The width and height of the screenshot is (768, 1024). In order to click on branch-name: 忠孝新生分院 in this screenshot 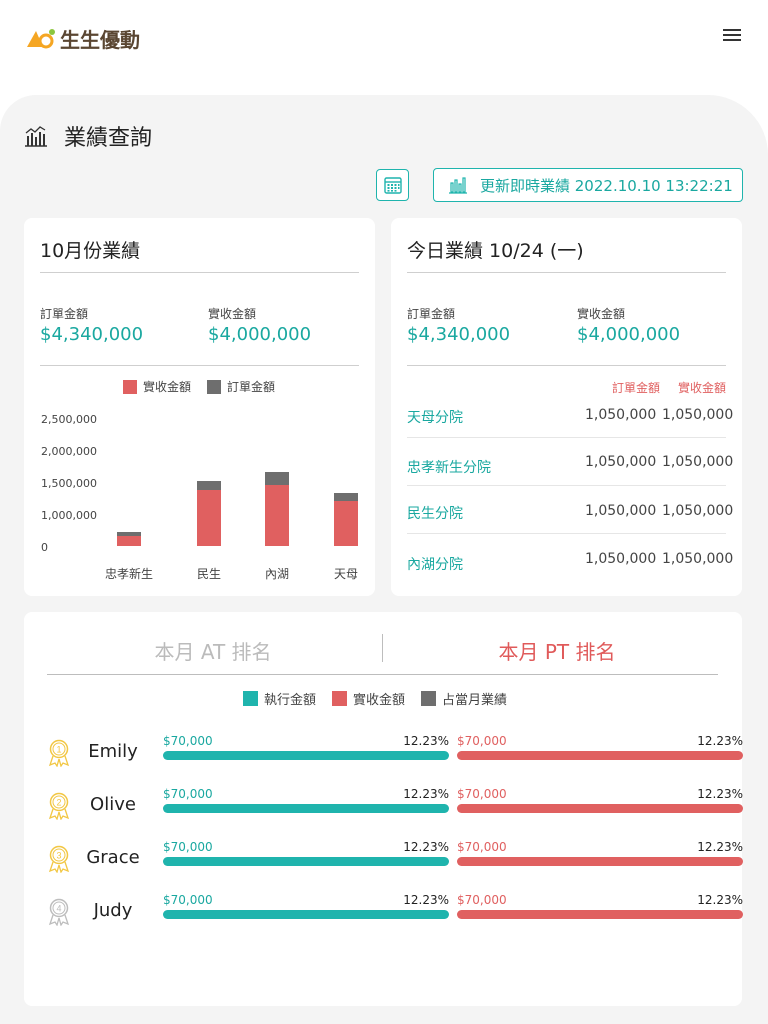, I will do `click(449, 467)`.